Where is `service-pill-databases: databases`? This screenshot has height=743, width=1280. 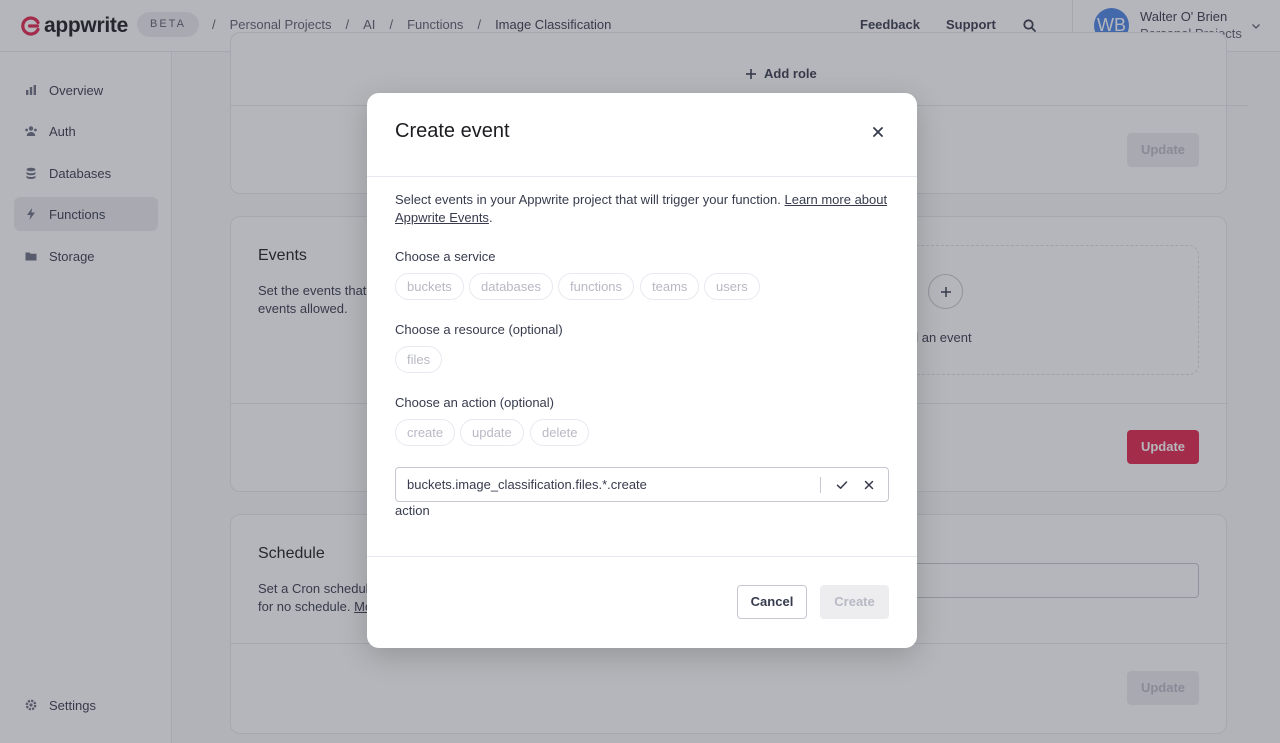
service-pill-databases: databases is located at coordinates (511, 286).